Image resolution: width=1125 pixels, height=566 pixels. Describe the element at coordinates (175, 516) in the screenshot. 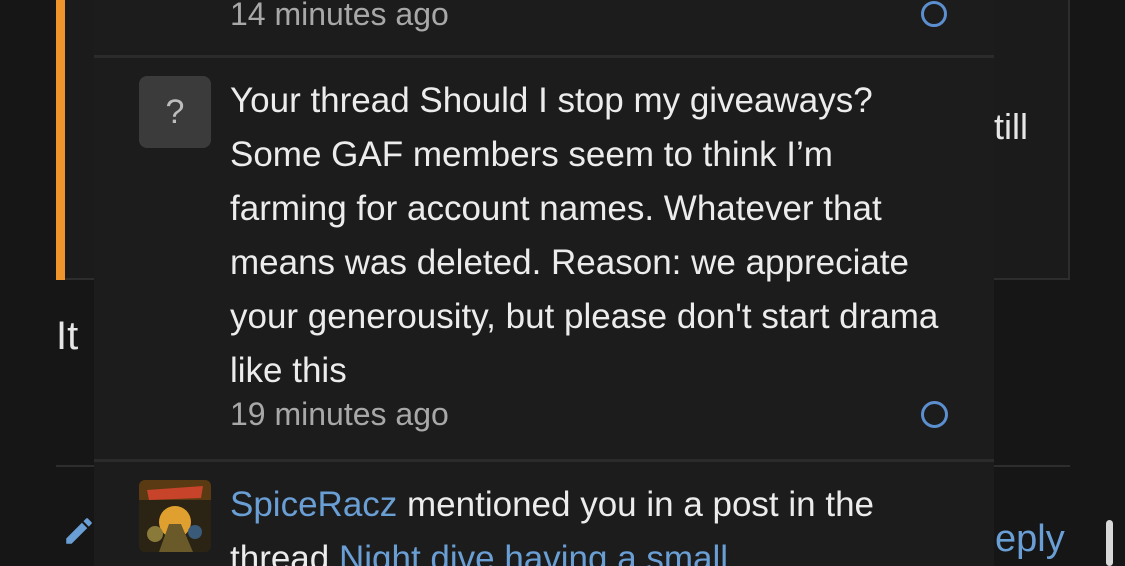

I see `avatar` at that location.